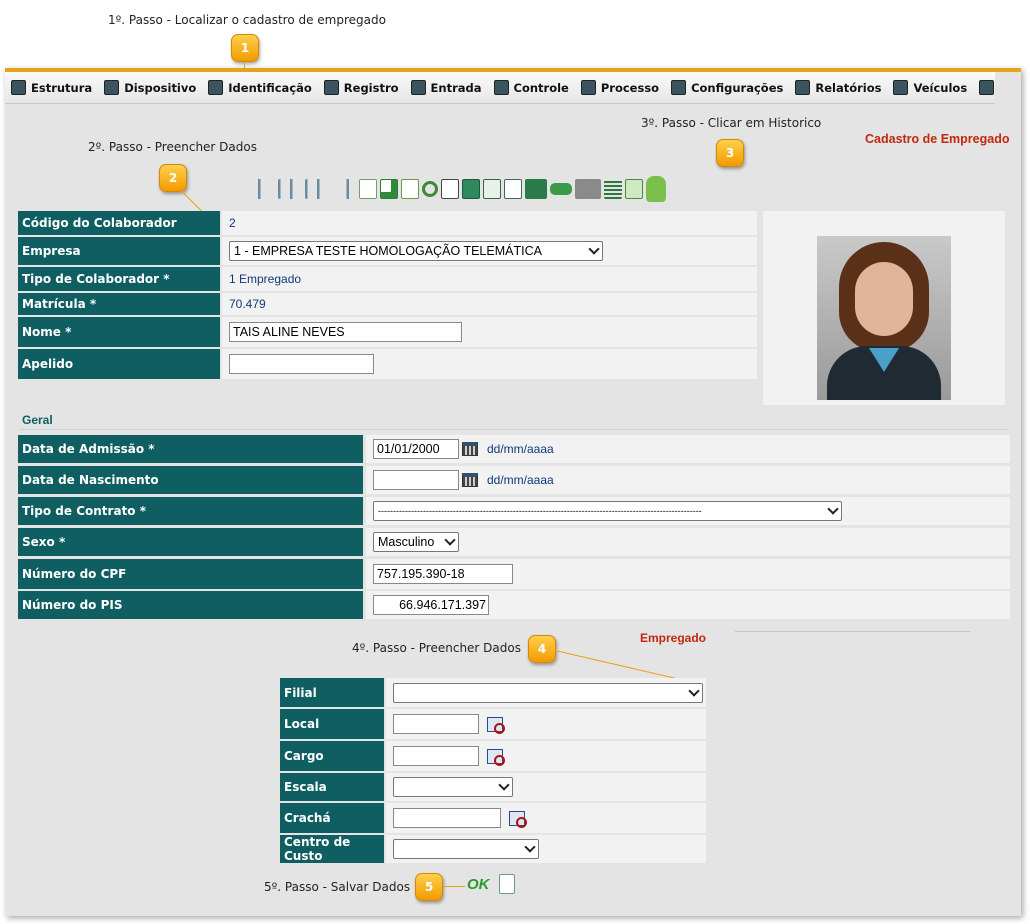 This screenshot has width=1030, height=924. Describe the element at coordinates (332, 787) in the screenshot. I see `escala-label: Escala` at that location.